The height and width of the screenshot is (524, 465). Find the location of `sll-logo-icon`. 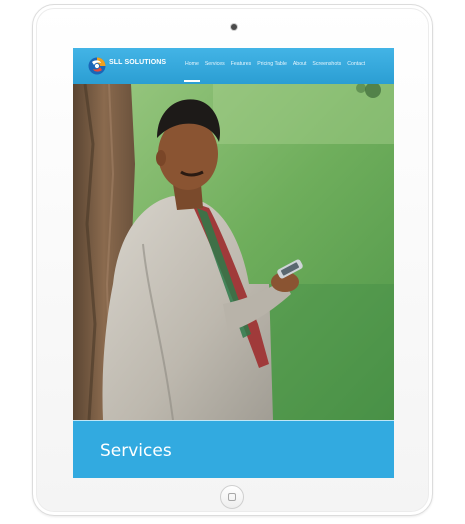

sll-logo-icon is located at coordinates (97, 66).